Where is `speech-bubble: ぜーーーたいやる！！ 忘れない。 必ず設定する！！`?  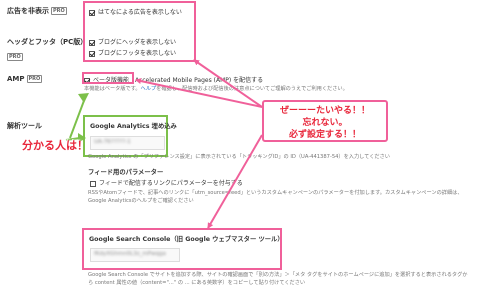
speech-bubble: ぜーーーたいやる！！ 忘れない。 必ず設定する！！ is located at coordinates (325, 121).